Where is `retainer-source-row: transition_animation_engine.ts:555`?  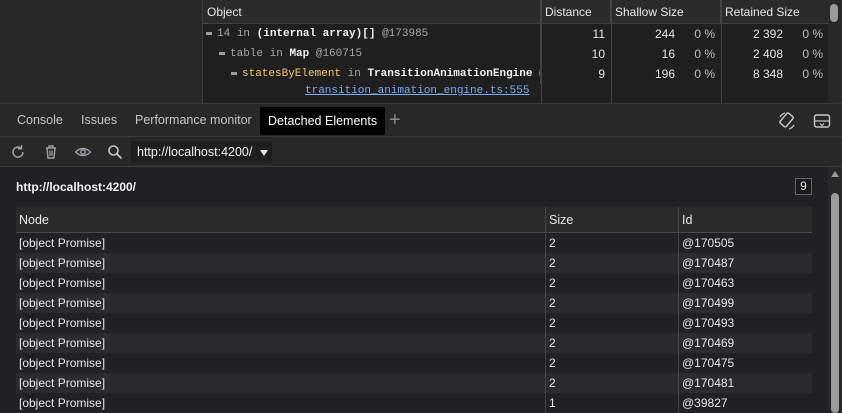 retainer-source-row: transition_animation_engine.ts:555 is located at coordinates (516, 92).